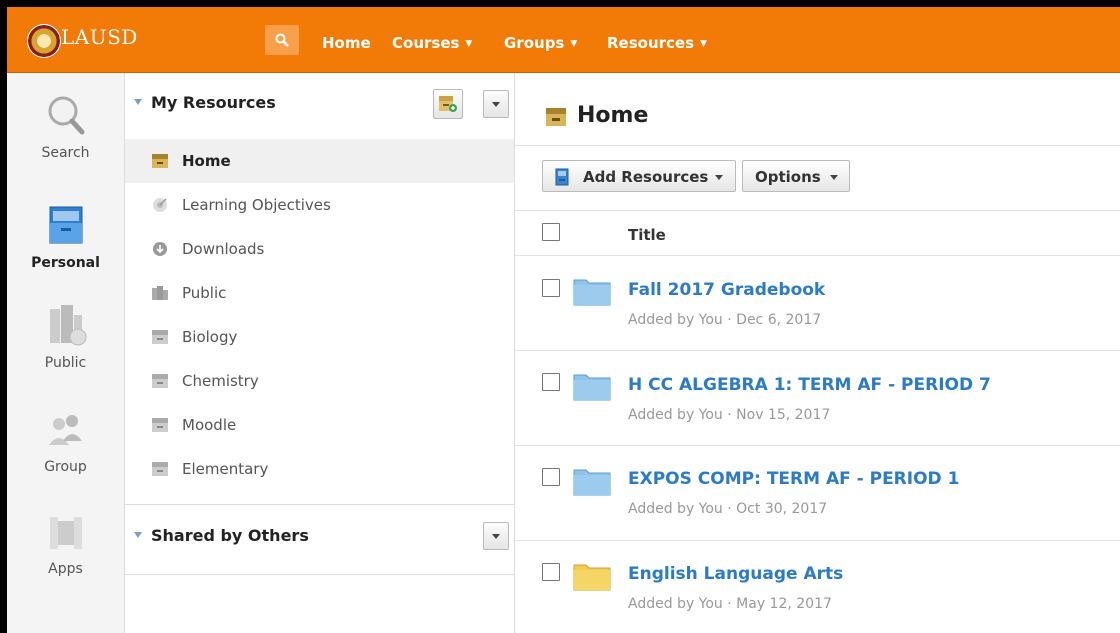 This screenshot has height=633, width=1120. I want to click on tree-item-label: Public, so click(204, 293).